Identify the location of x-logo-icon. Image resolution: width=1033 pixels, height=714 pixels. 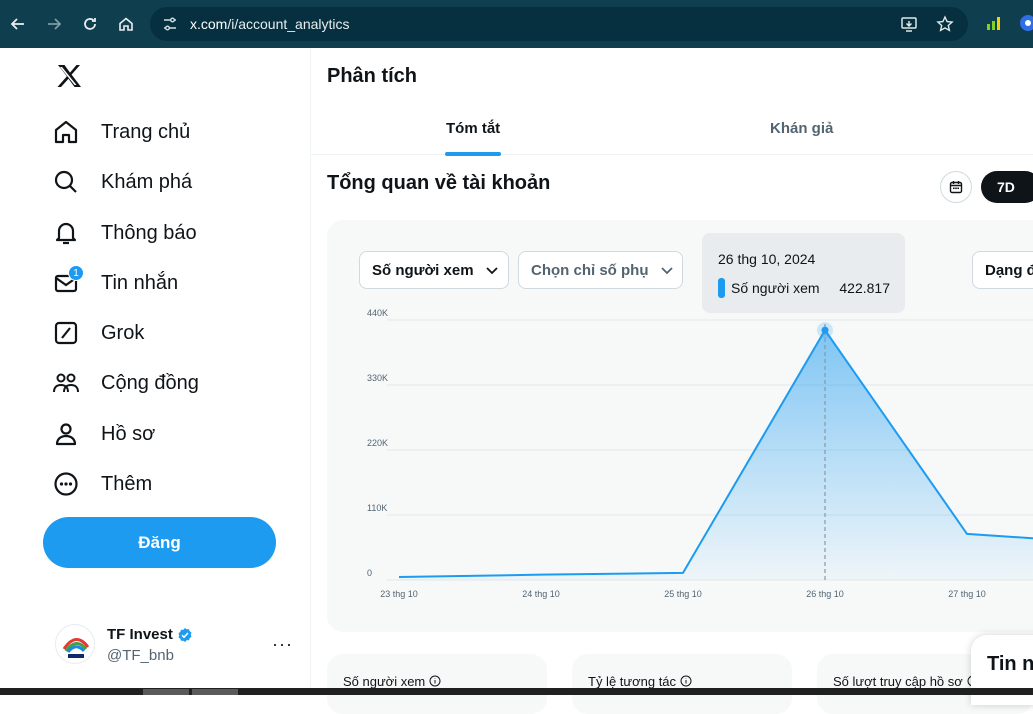
(69, 76).